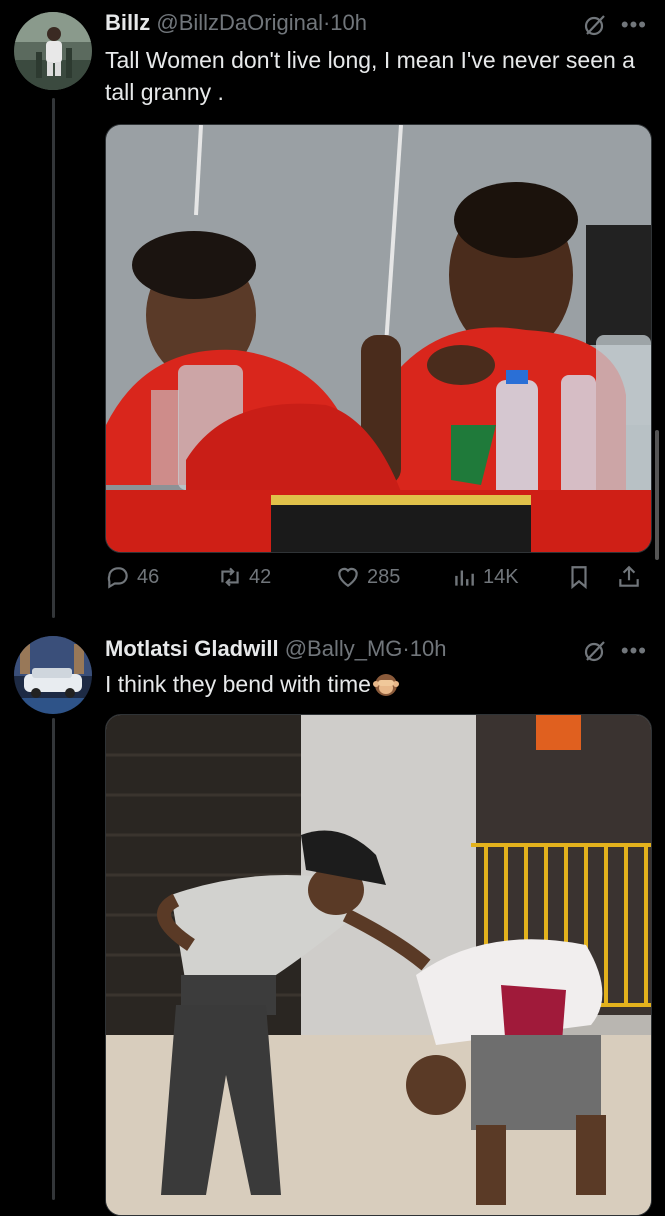 The image size is (665, 1216). What do you see at coordinates (117, 578) in the screenshot?
I see `reply-icon` at bounding box center [117, 578].